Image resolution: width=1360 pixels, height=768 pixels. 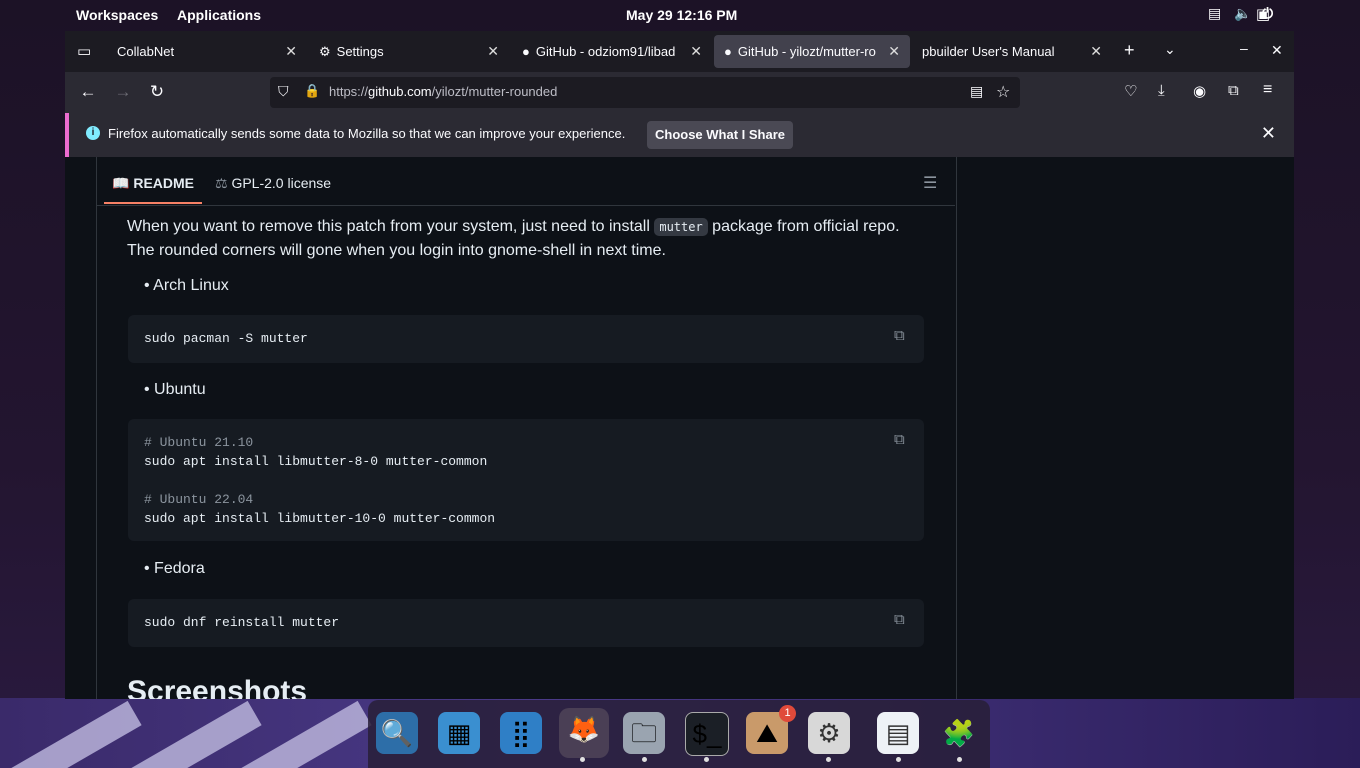 I want to click on code-line: sudo pacman -S mutter, so click(x=226, y=338).